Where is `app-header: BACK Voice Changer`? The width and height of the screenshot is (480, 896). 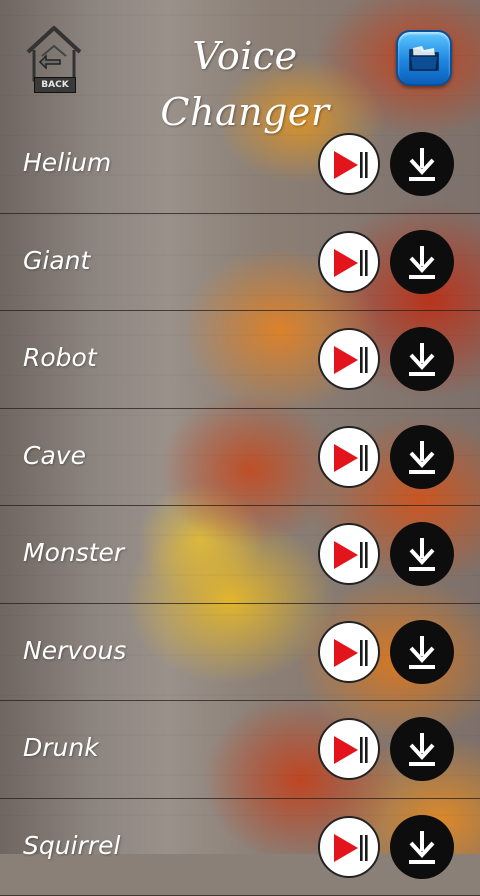 app-header: BACK Voice Changer is located at coordinates (240, 58).